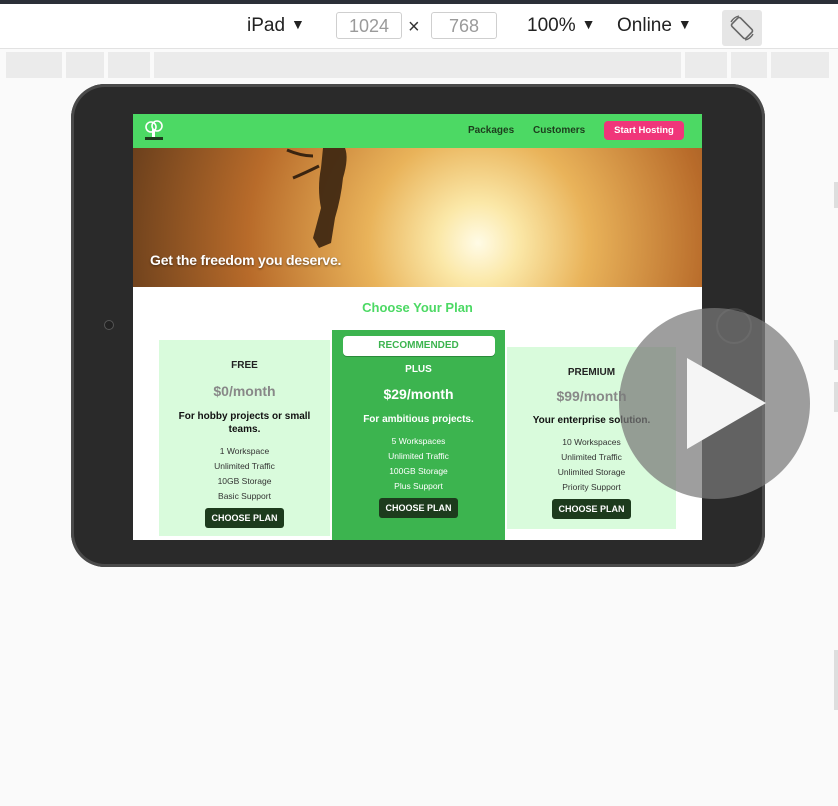 This screenshot has height=806, width=838. What do you see at coordinates (154, 130) in the screenshot?
I see `tree-logo-icon` at bounding box center [154, 130].